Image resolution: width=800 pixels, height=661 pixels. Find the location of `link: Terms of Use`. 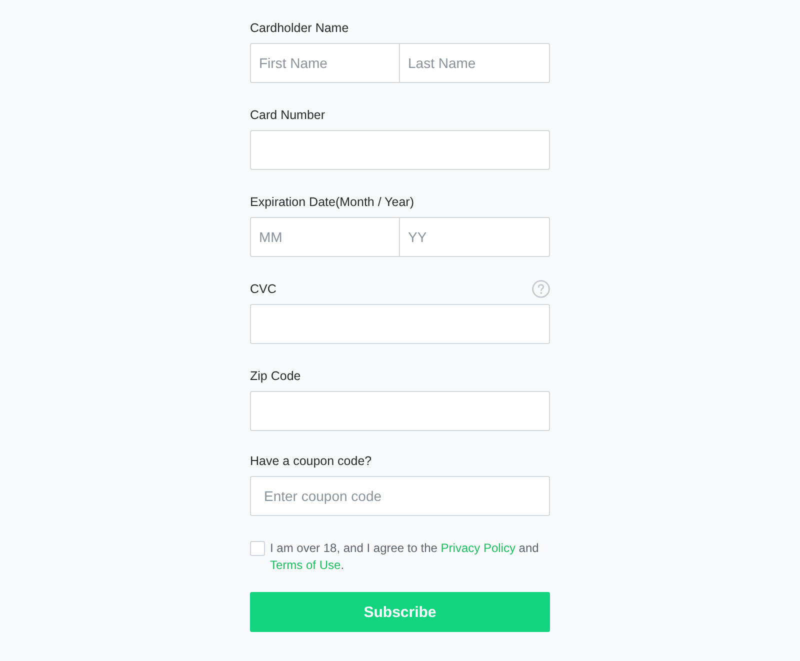

link: Terms of Use is located at coordinates (305, 565).